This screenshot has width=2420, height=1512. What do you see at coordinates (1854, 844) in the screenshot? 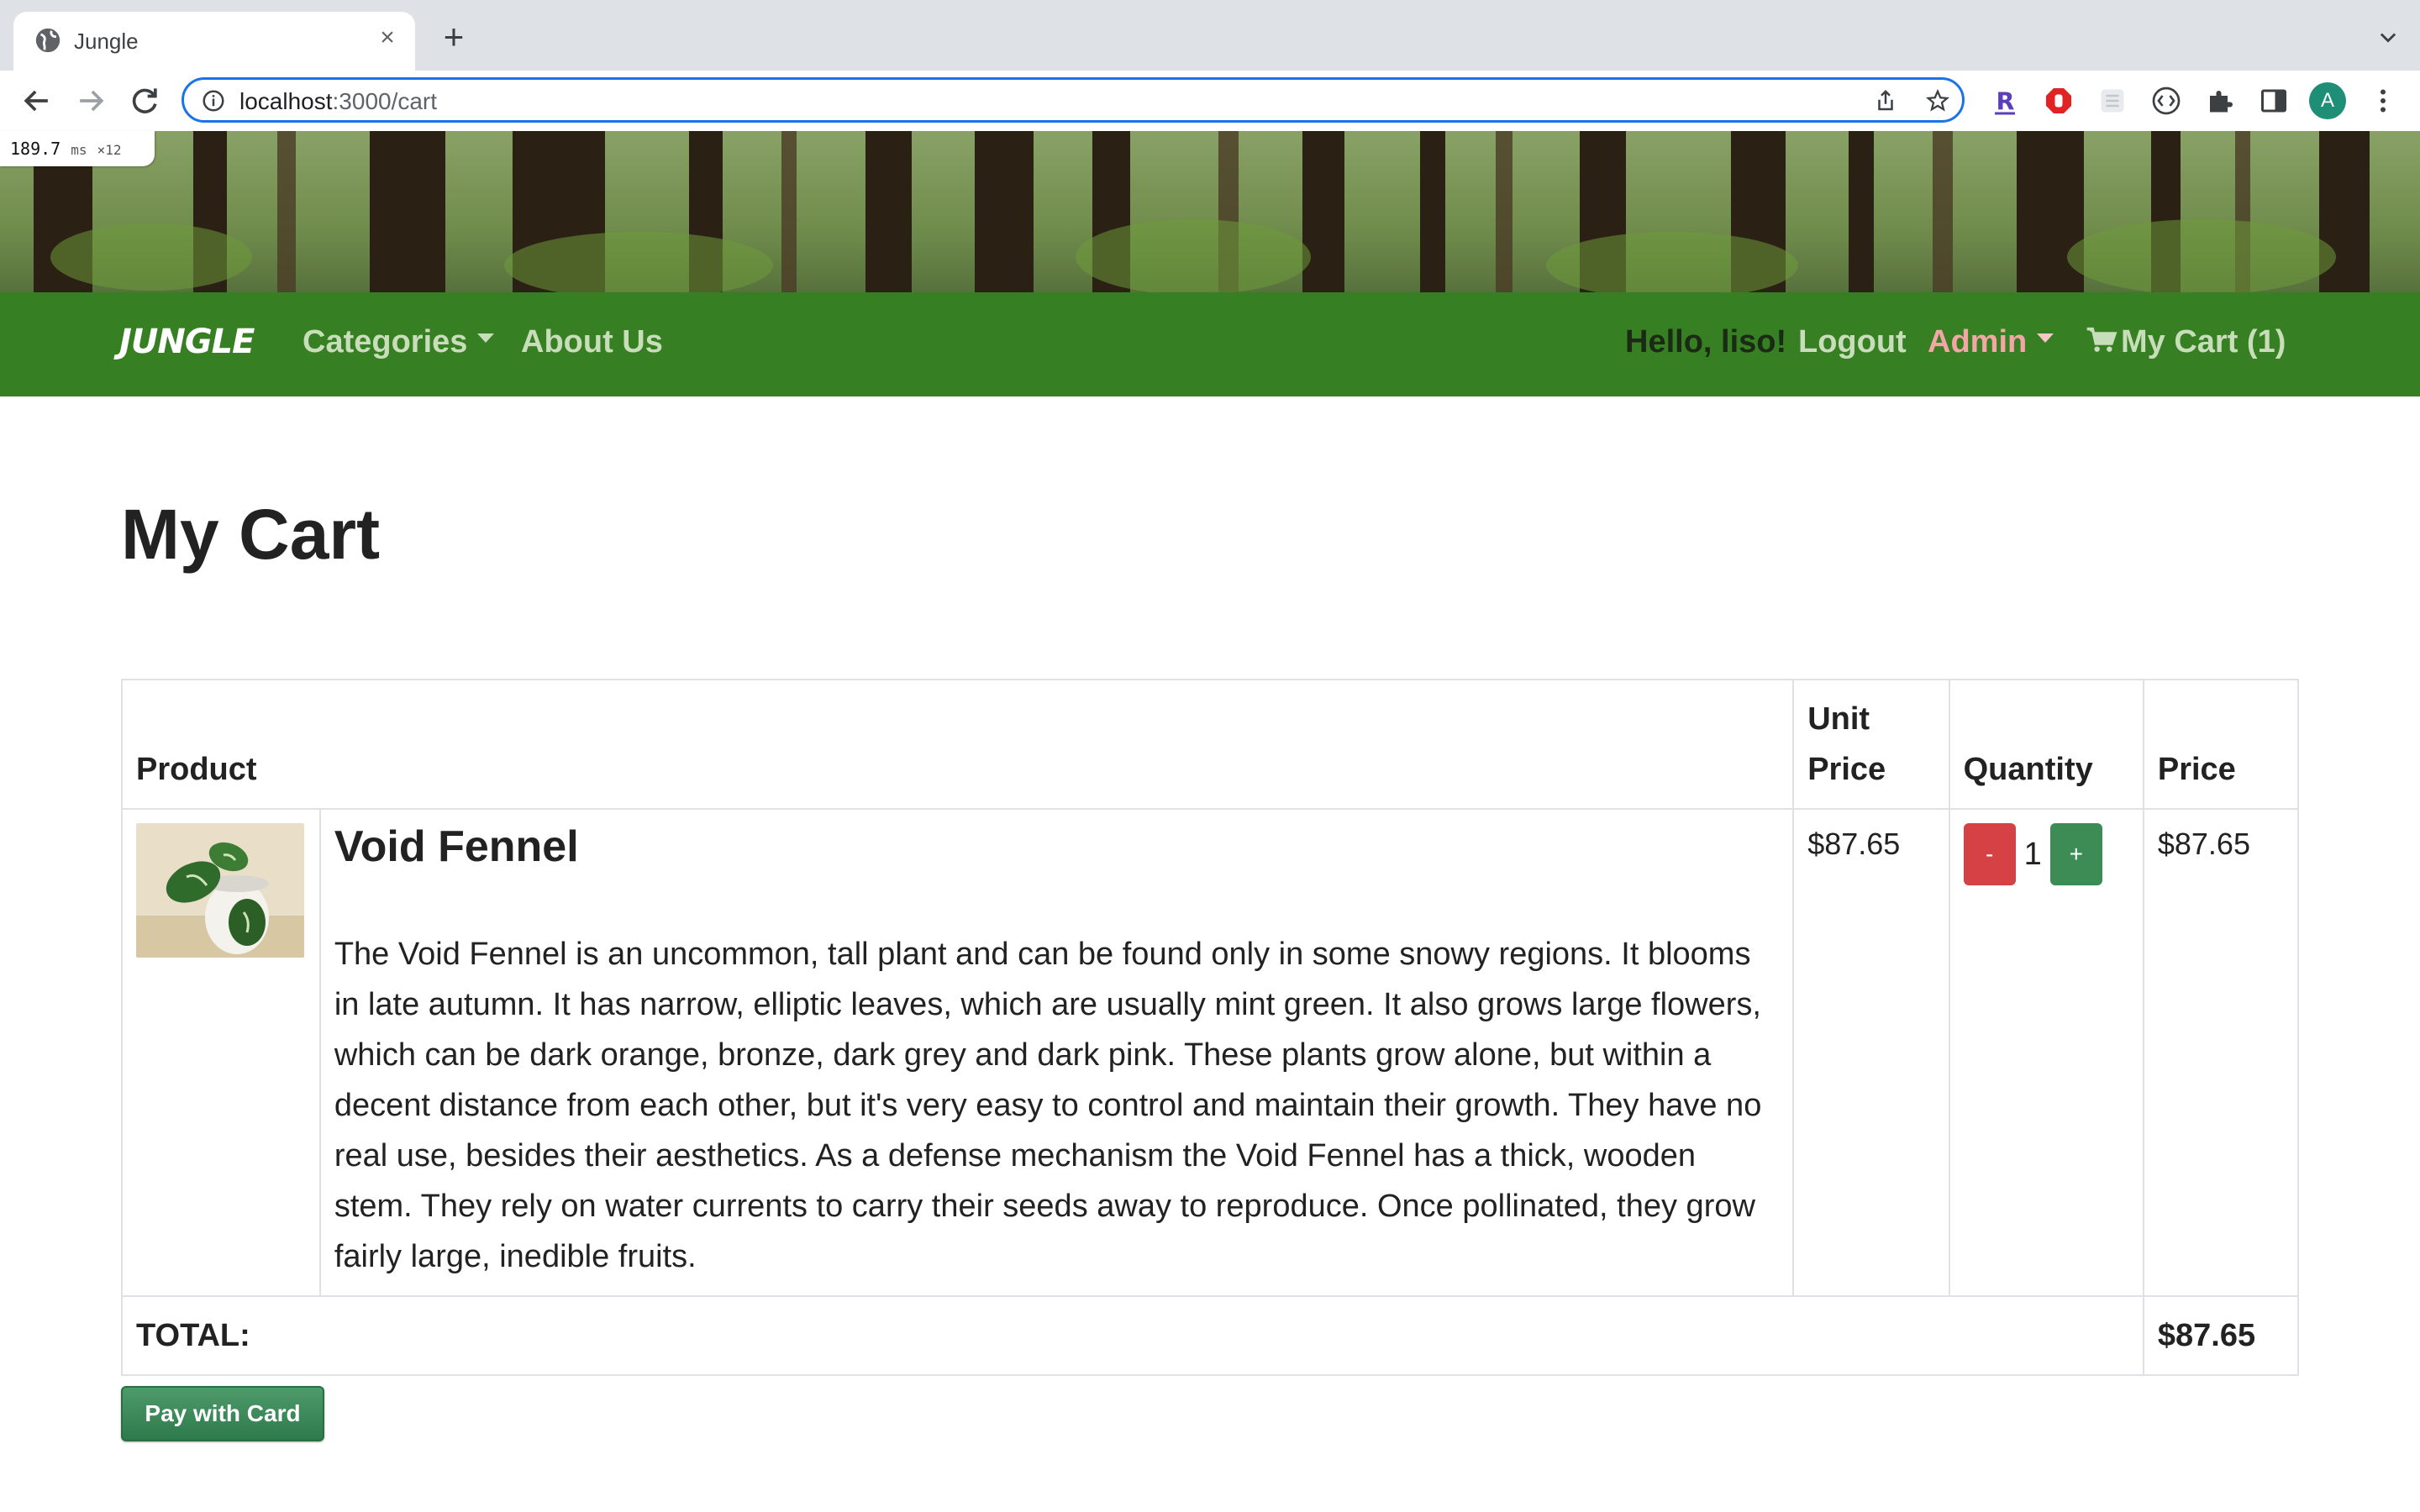
I see `unit-price: $87.65` at bounding box center [1854, 844].